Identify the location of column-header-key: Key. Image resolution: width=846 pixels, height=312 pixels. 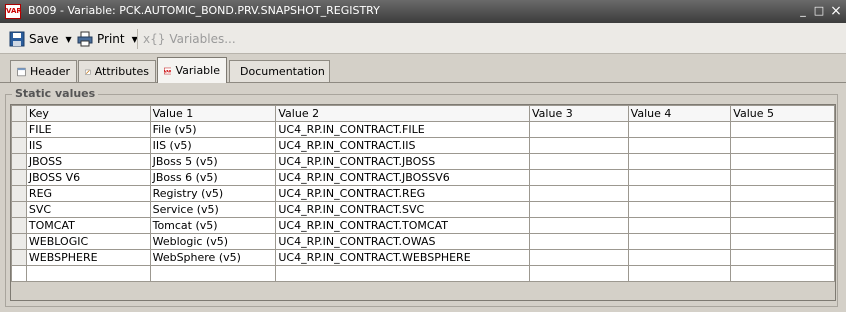
(88, 113).